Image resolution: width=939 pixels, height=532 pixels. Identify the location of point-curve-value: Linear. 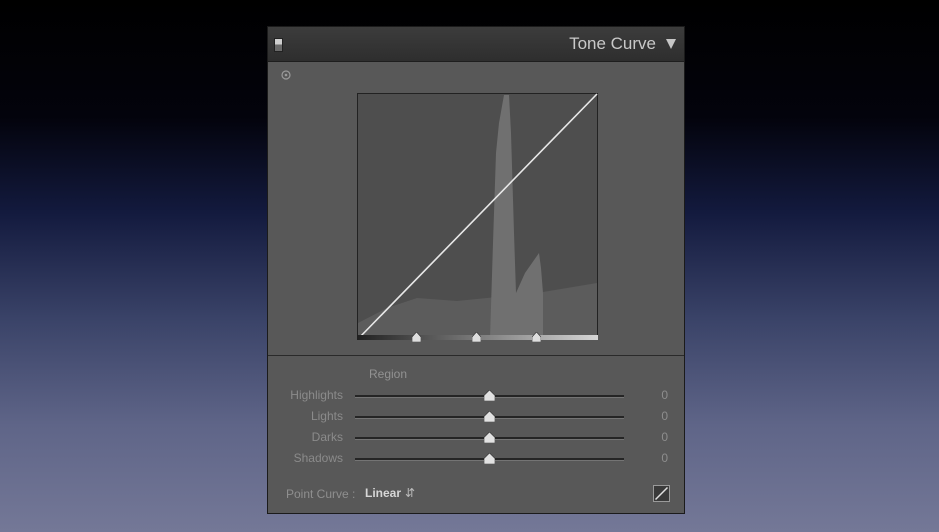
(383, 493).